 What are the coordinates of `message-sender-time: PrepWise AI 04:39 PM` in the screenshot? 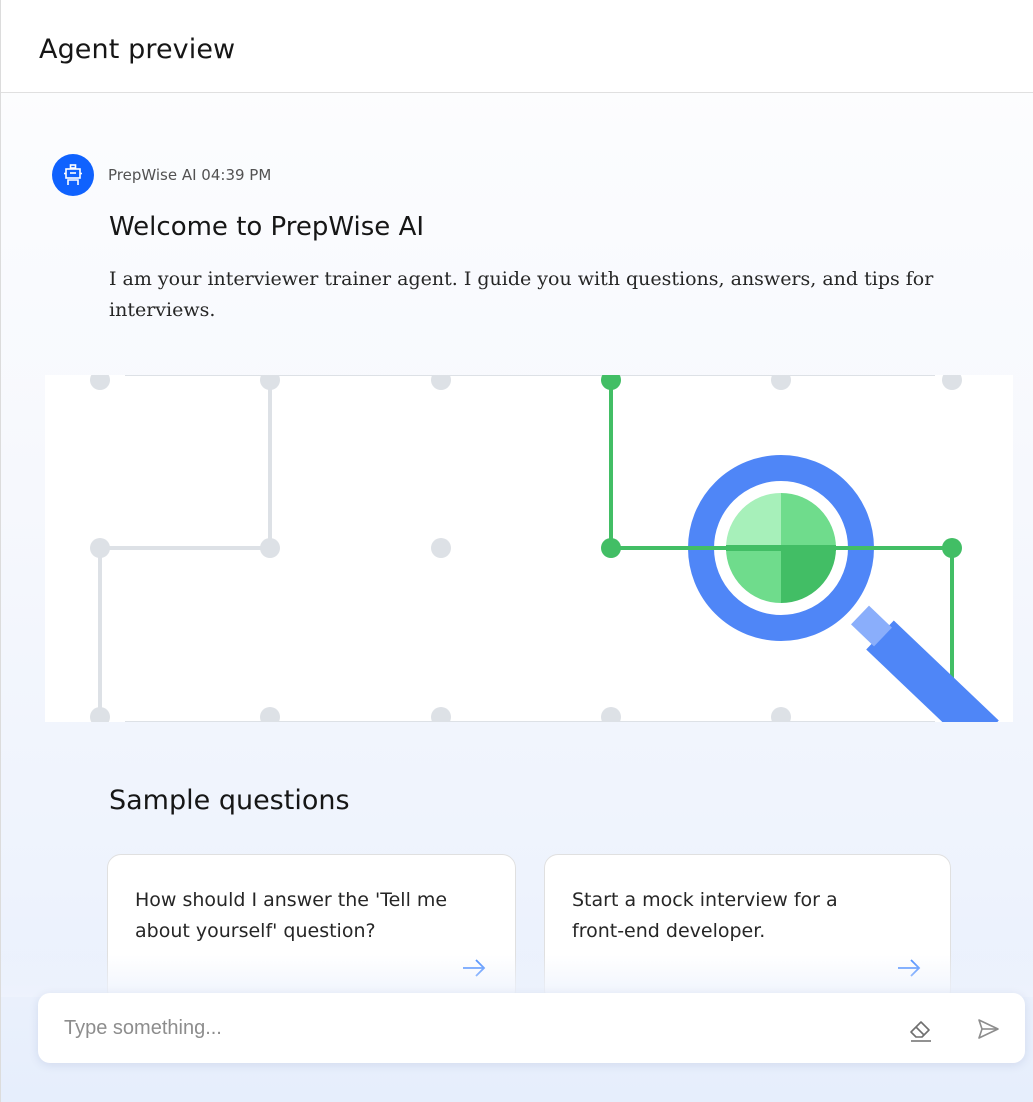 It's located at (190, 175).